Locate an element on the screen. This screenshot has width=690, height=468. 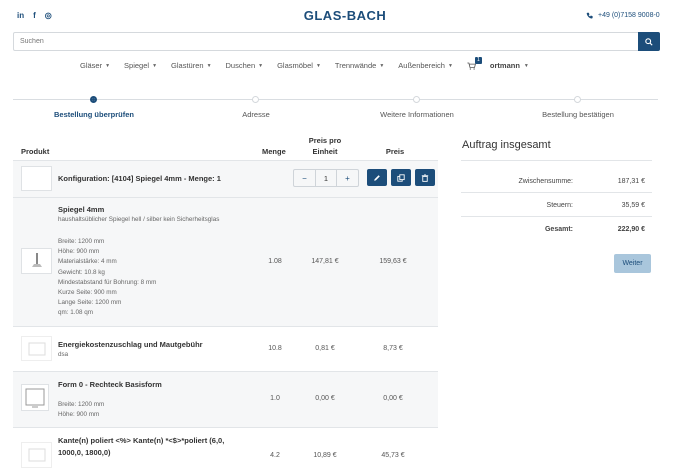
subtotal-value: 187,31 € is located at coordinates (631, 181).